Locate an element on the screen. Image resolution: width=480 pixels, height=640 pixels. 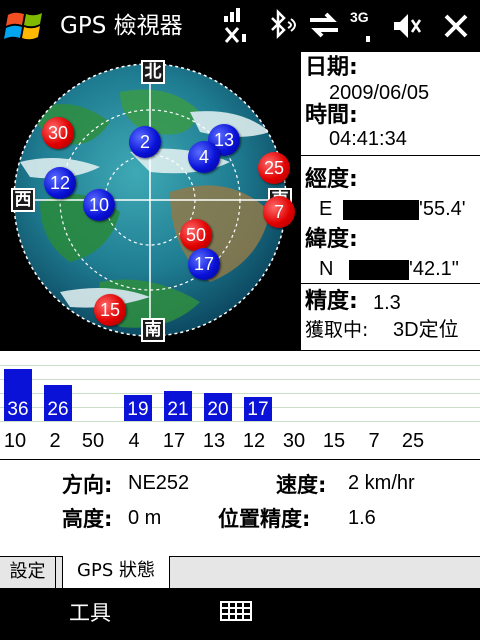
prn-label: 10 is located at coordinates (15, 441).